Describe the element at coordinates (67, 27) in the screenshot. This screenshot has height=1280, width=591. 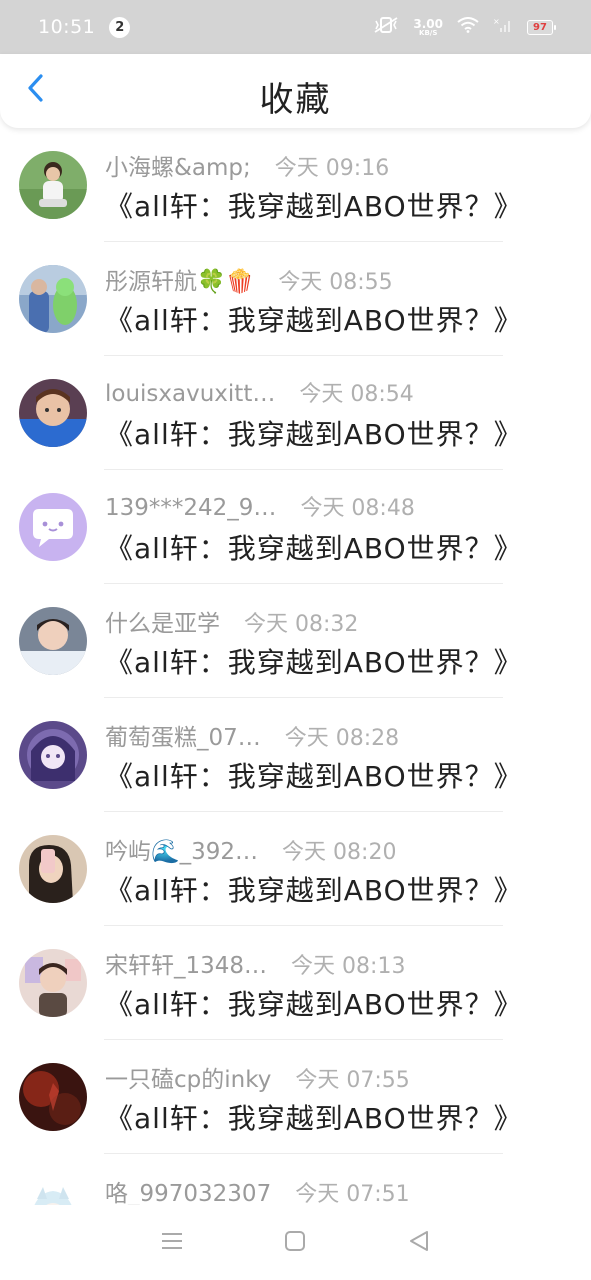
I see `status-time: 10:51` at that location.